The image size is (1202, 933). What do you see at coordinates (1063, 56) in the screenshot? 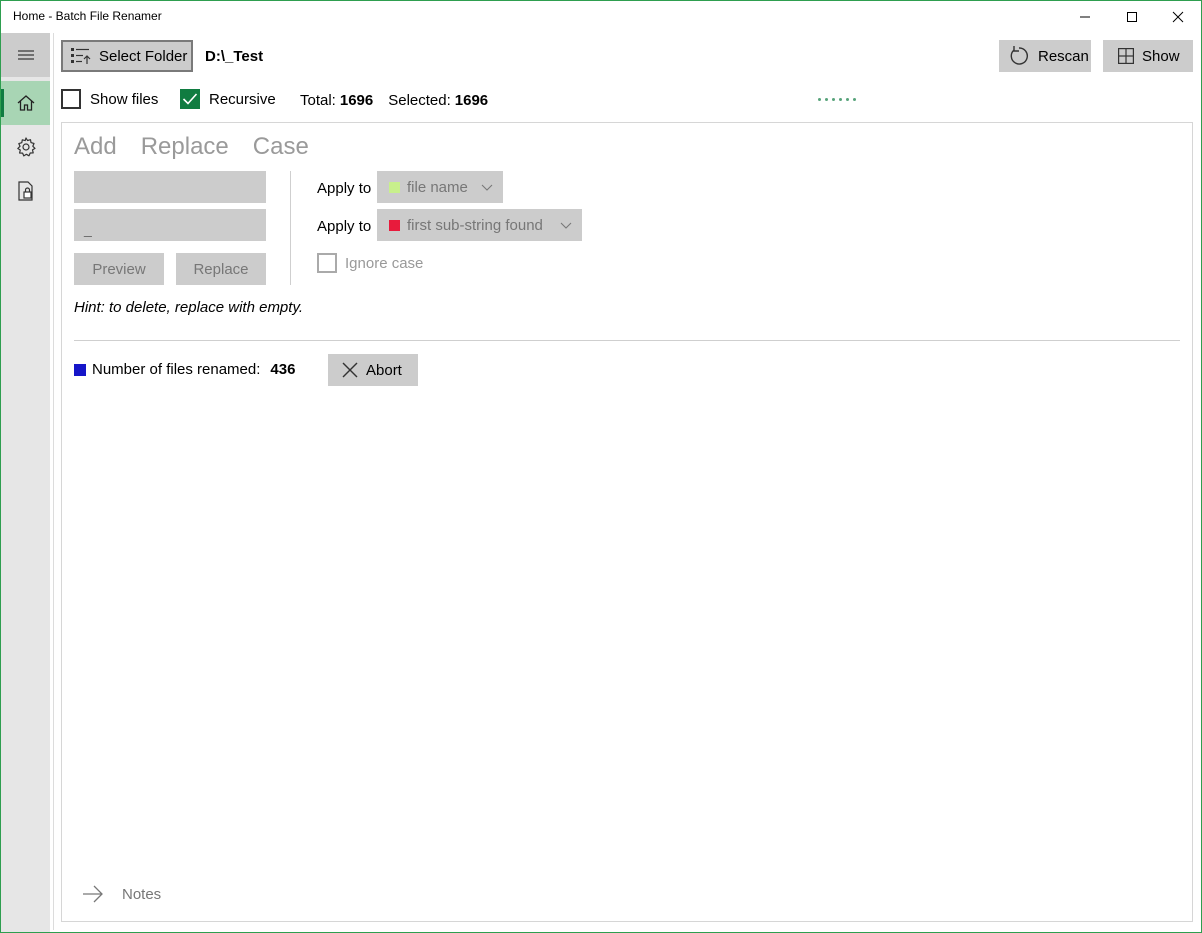
I see `rescan-label: Rescan` at bounding box center [1063, 56].